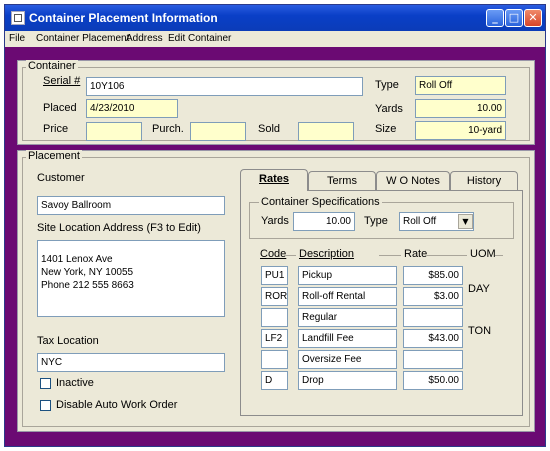 This screenshot has height=451, width=550. Describe the element at coordinates (320, 202) in the screenshot. I see `container-specs-label: Container Specifications` at that location.